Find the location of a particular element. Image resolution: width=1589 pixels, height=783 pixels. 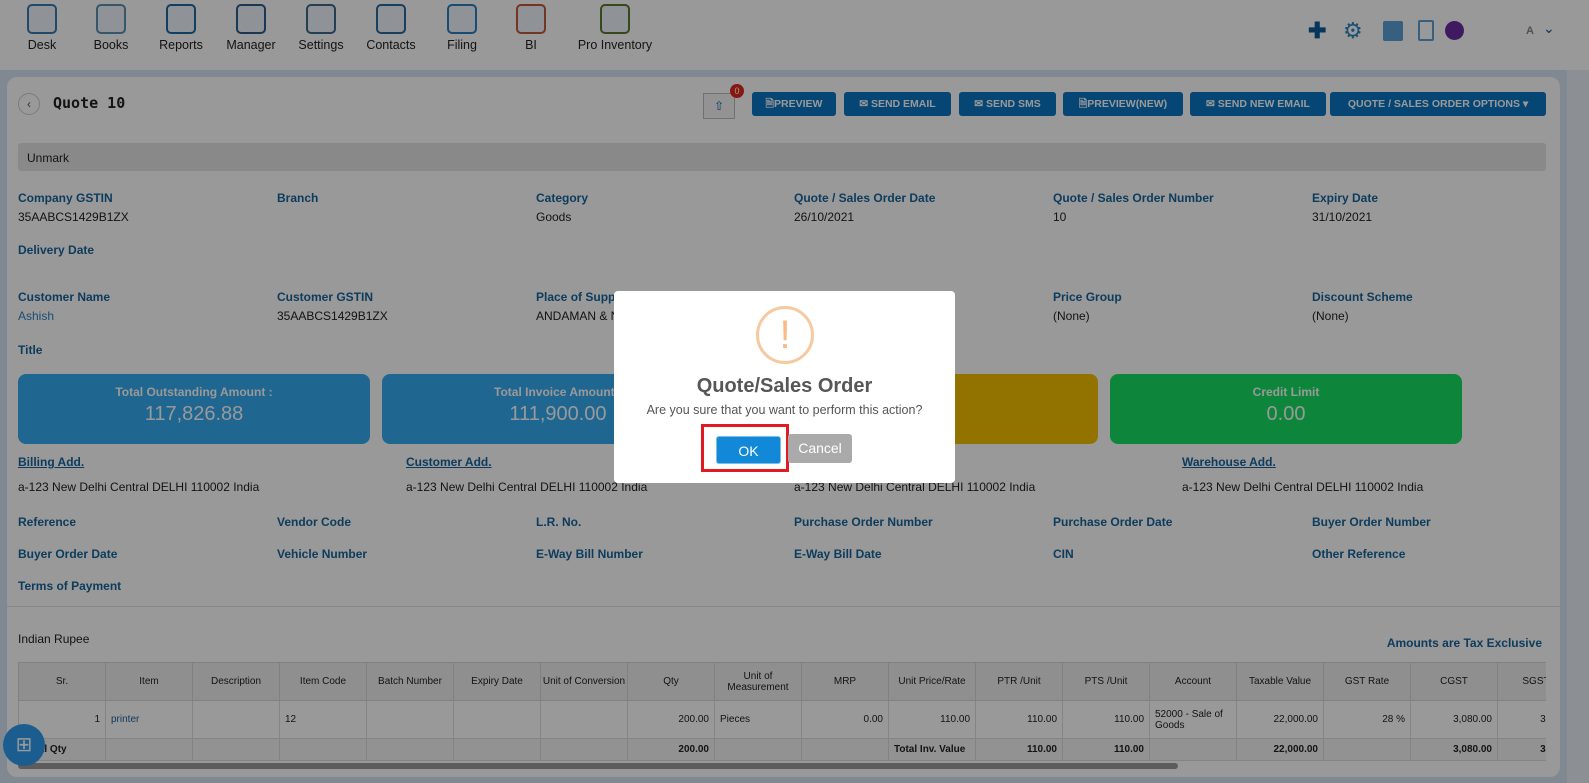

dialog-title: Quote/Sales Order is located at coordinates (784, 386).